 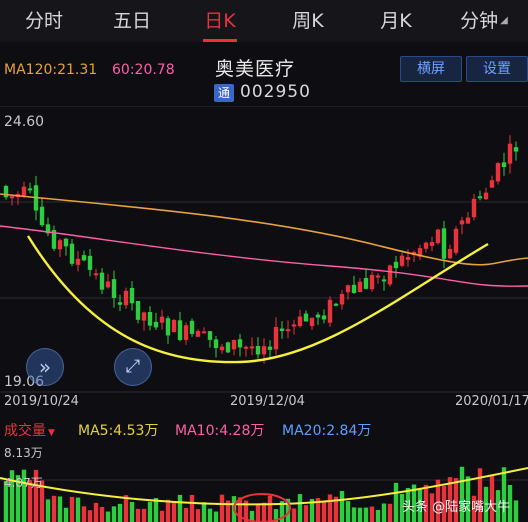 I want to click on stock-code: 002950, so click(x=275, y=92).